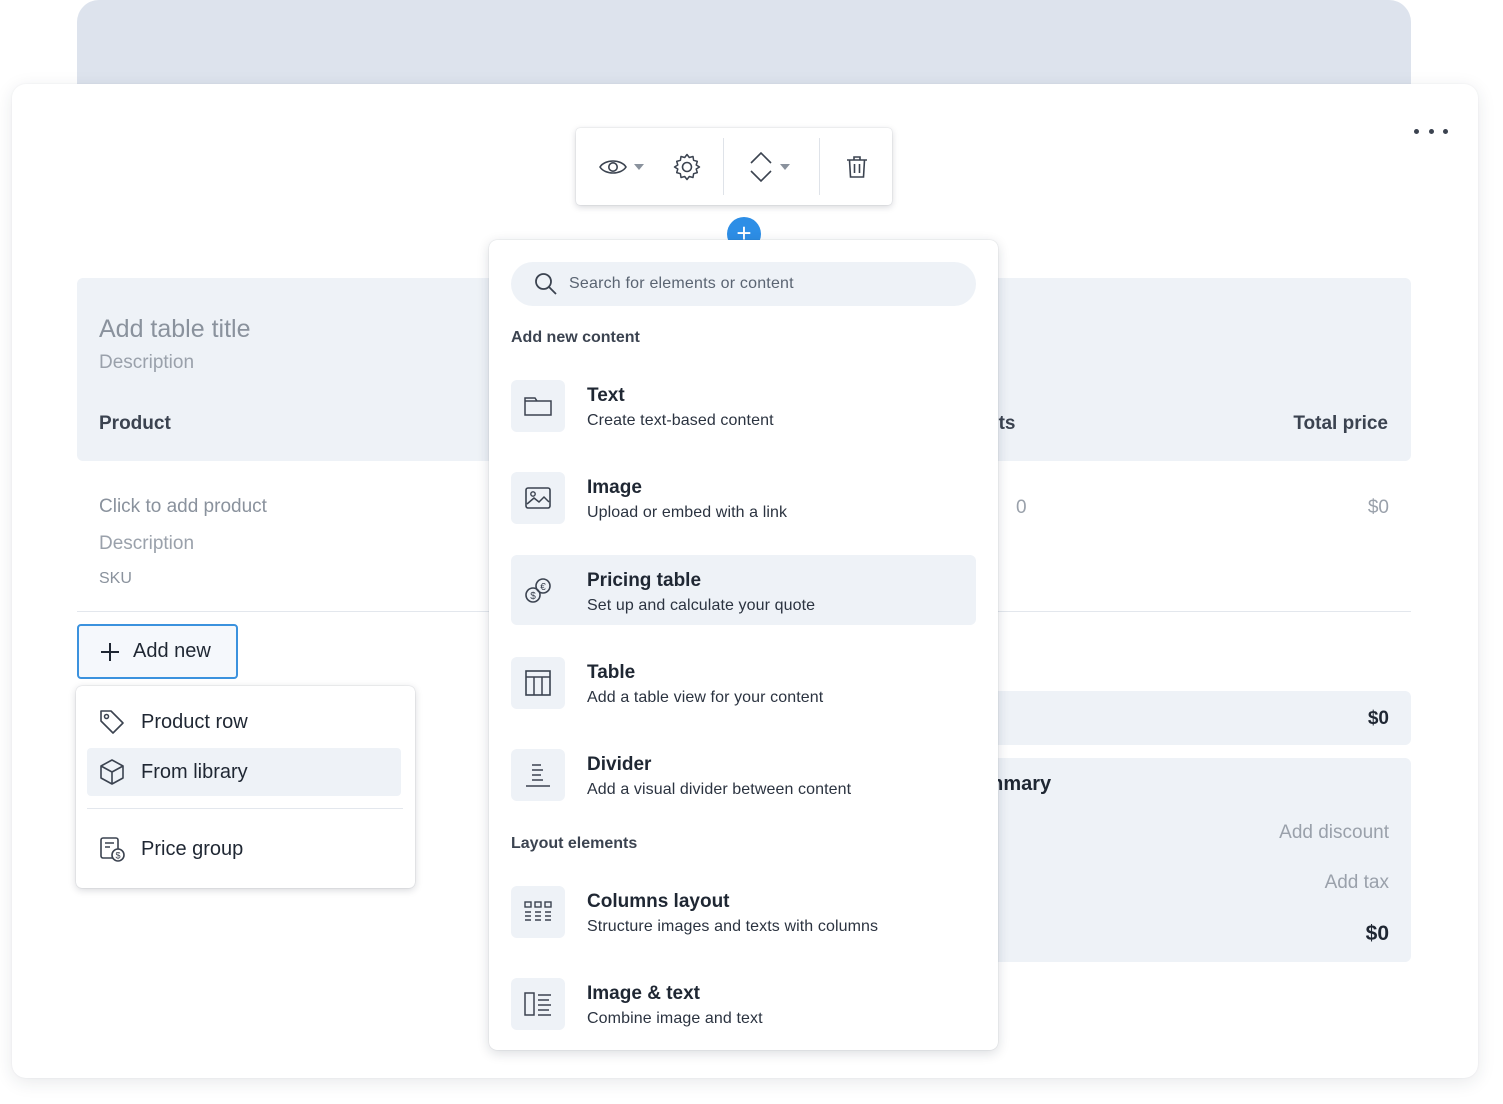 This screenshot has height=1104, width=1503. What do you see at coordinates (146, 363) in the screenshot?
I see `table-description: Description` at bounding box center [146, 363].